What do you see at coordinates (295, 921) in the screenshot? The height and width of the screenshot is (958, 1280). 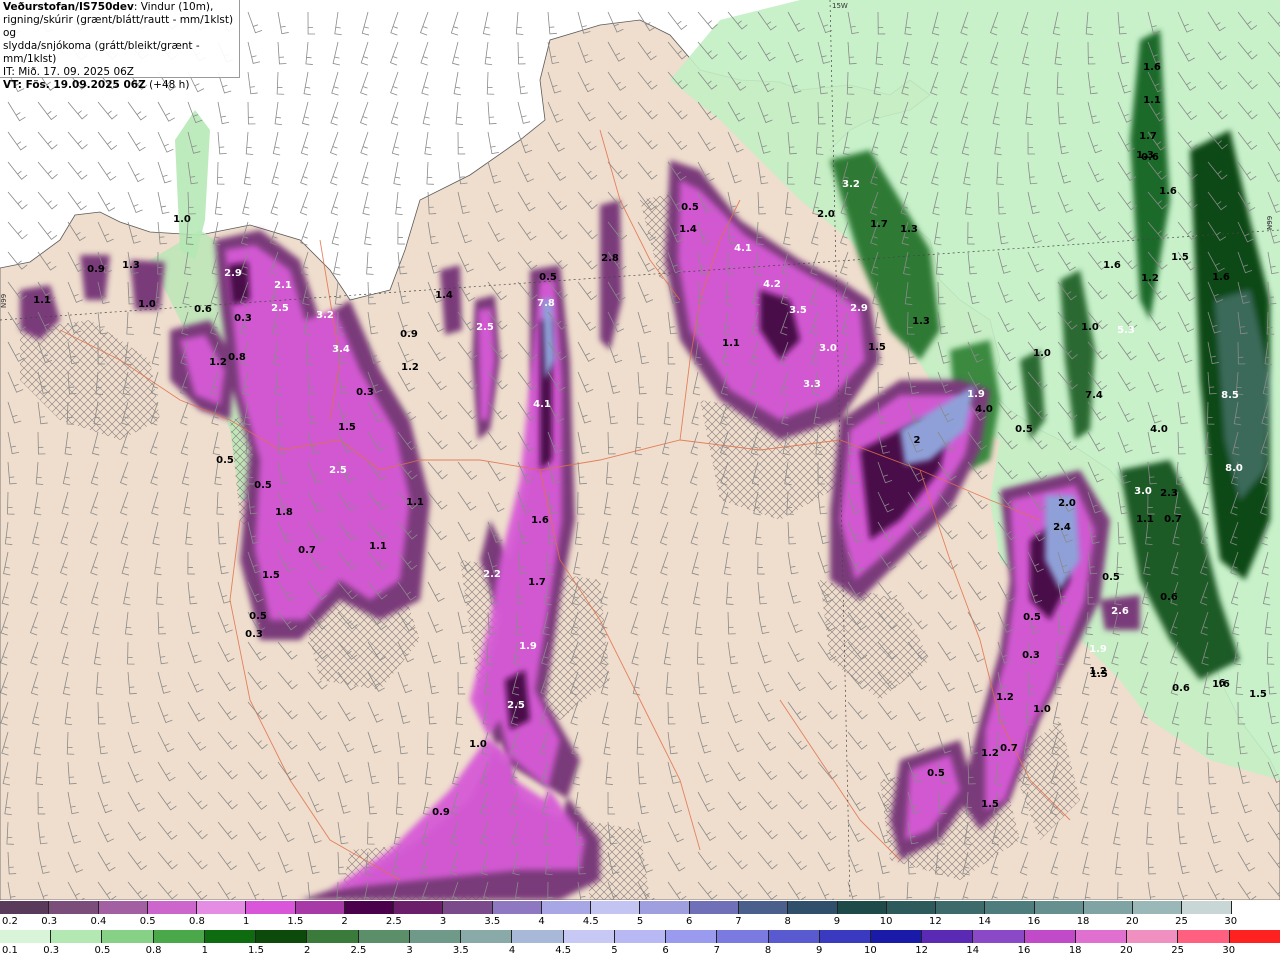 I see `legend-label: 1.5` at bounding box center [295, 921].